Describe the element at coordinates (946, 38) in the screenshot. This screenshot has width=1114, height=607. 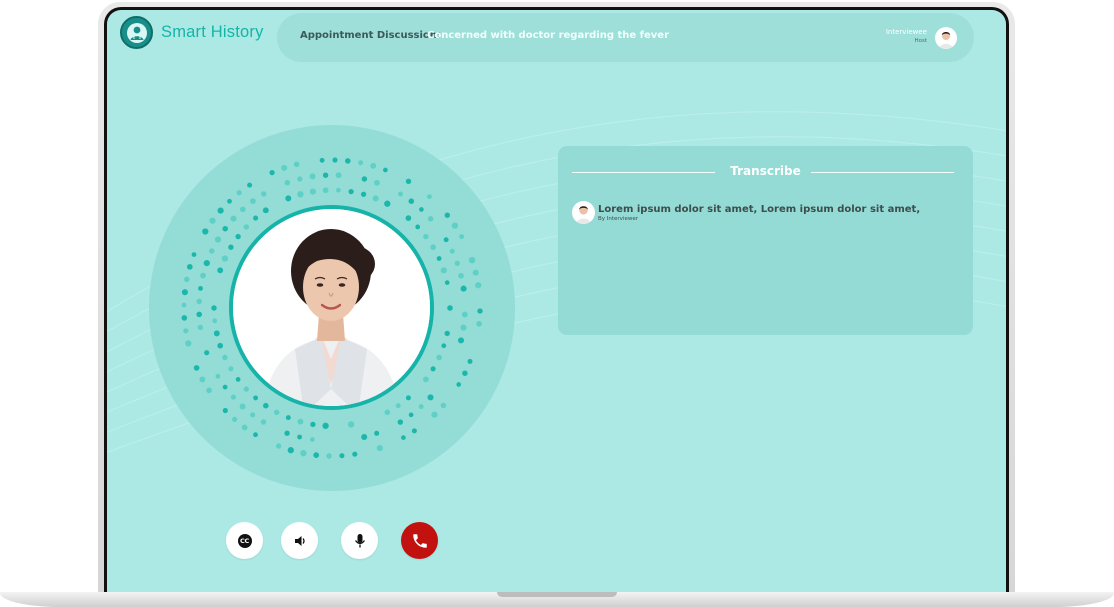
I see `participant-avatar` at that location.